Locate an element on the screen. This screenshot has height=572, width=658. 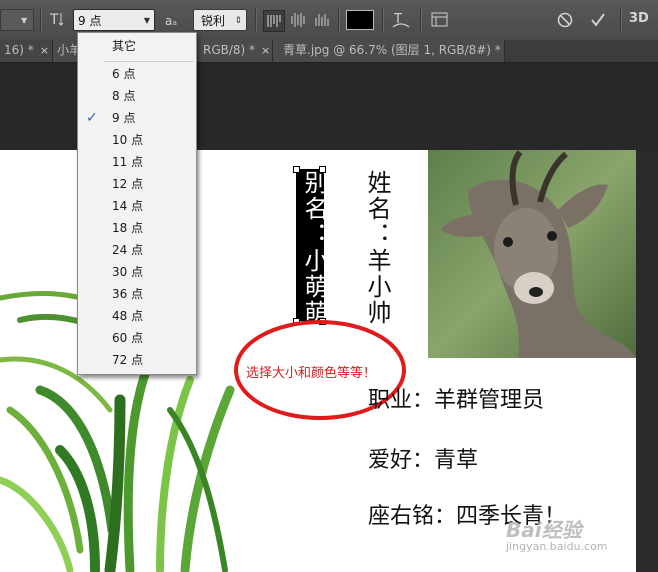
dropdown-item: 18 点 is located at coordinates (137, 228).